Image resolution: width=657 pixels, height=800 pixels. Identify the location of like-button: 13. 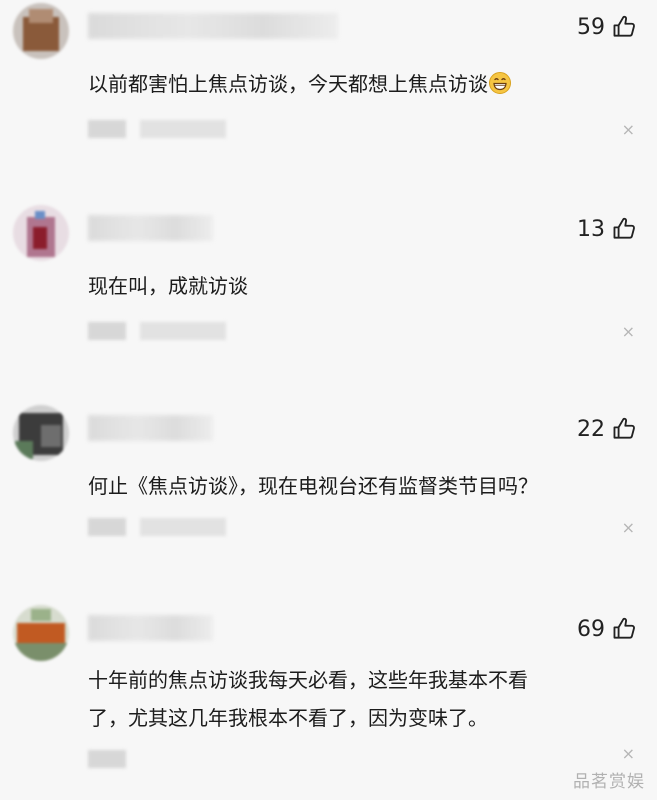
(607, 229).